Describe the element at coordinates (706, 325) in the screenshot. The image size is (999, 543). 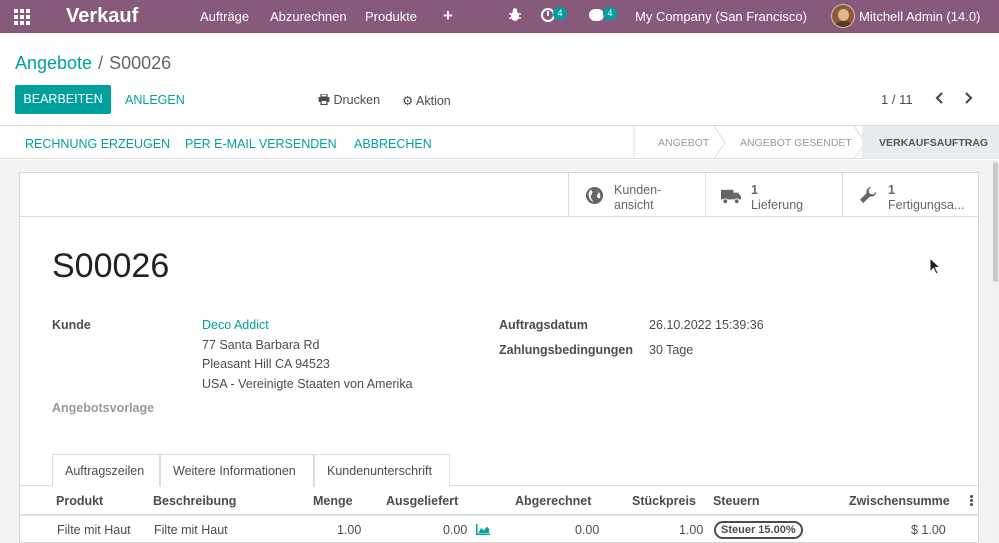
I see `order-date-value: 26.10.2022 15:39:36` at that location.